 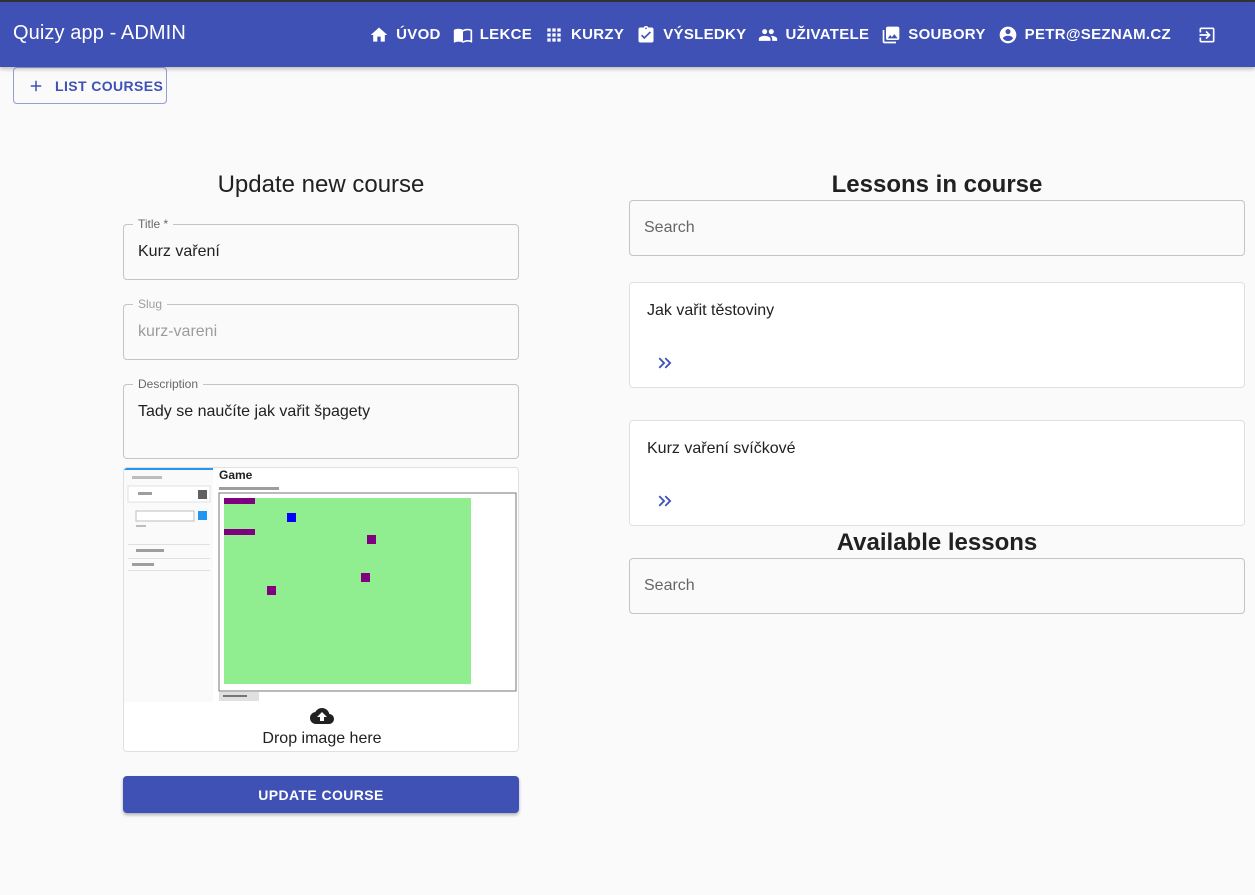 I want to click on check-clipboard-icon, so click(x=646, y=33).